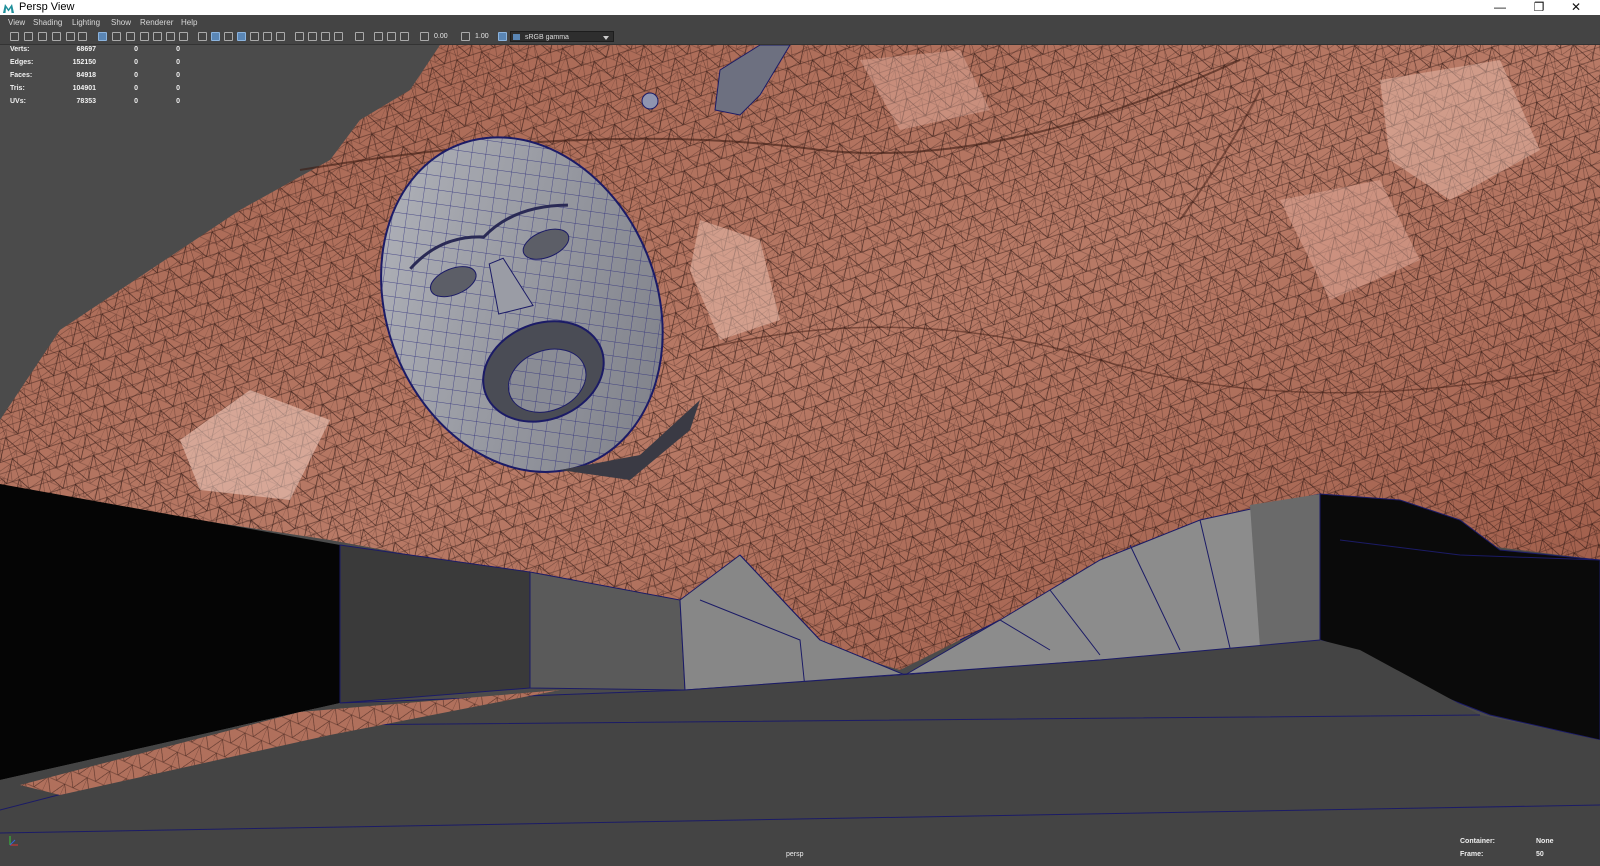  I want to click on xray-icon, so click(378, 36).